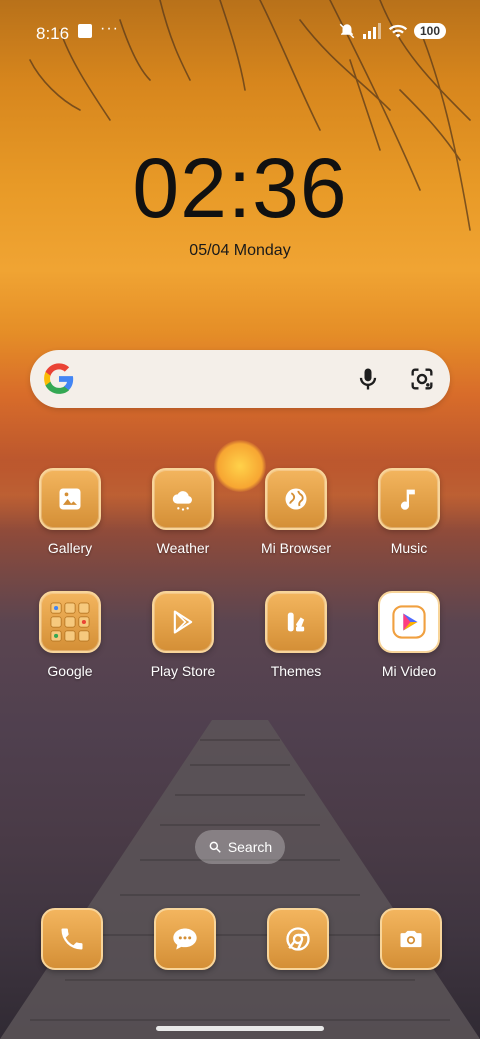 Image resolution: width=480 pixels, height=1039 pixels. I want to click on app-label: Music, so click(409, 548).